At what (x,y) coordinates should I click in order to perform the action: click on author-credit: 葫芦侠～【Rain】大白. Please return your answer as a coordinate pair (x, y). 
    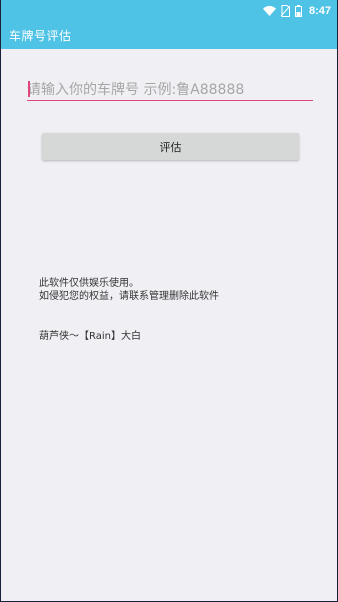
    Looking at the image, I should click on (90, 336).